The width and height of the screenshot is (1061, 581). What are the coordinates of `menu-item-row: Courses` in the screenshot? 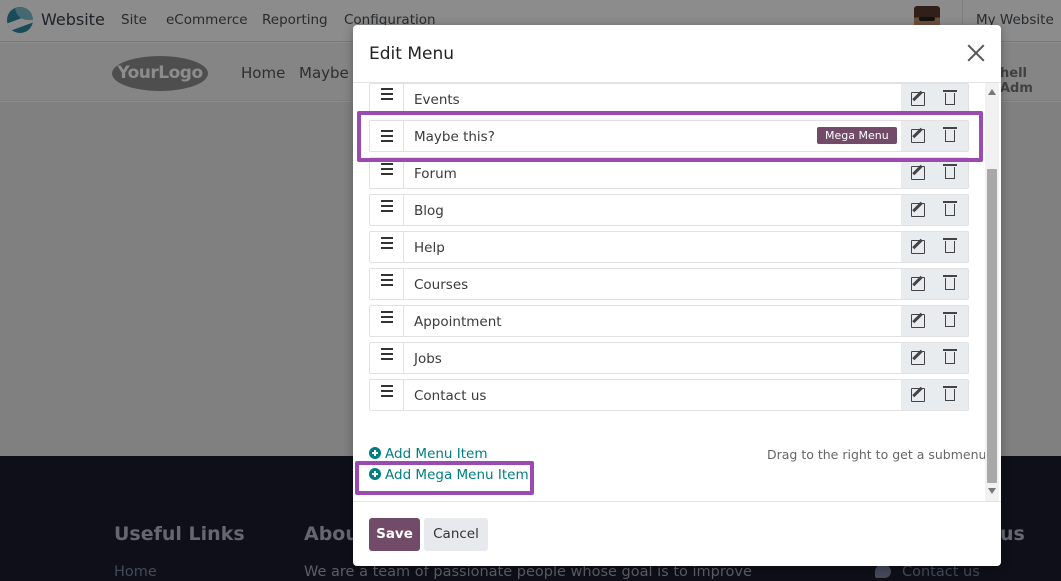 It's located at (669, 284).